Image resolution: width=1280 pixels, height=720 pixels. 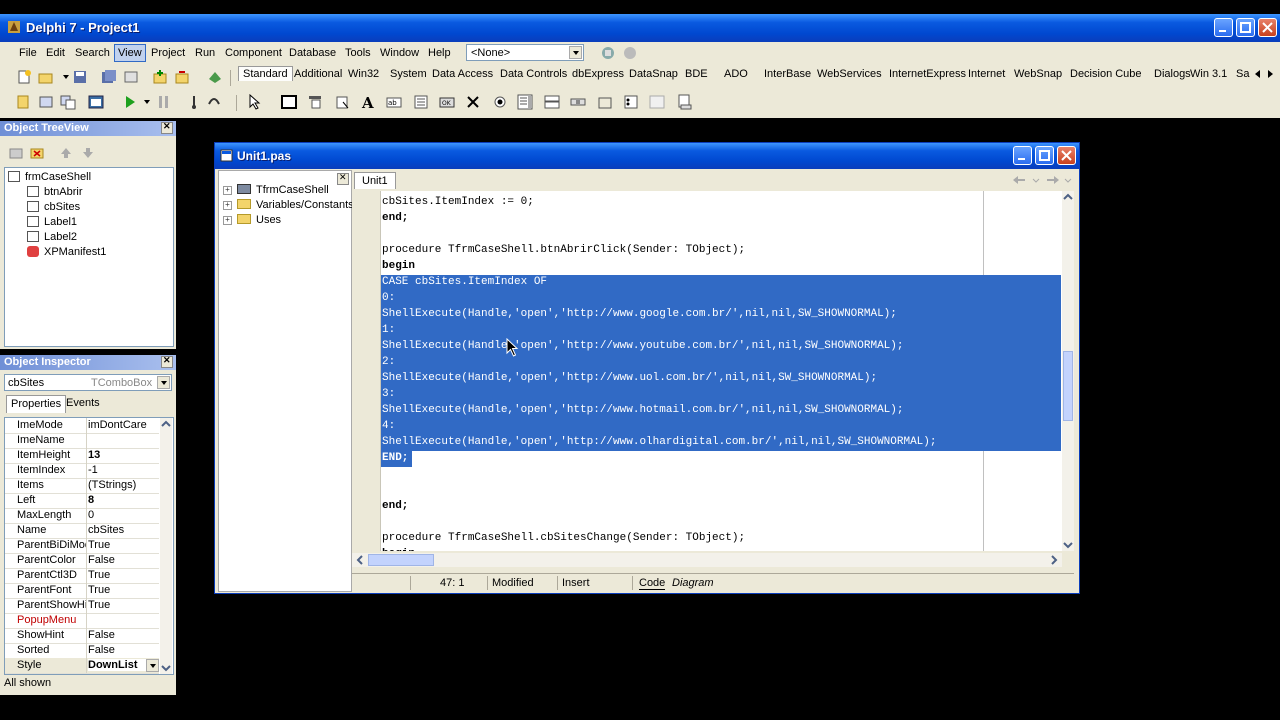 I want to click on property-row: Items (TStrings), so click(x=82, y=486).